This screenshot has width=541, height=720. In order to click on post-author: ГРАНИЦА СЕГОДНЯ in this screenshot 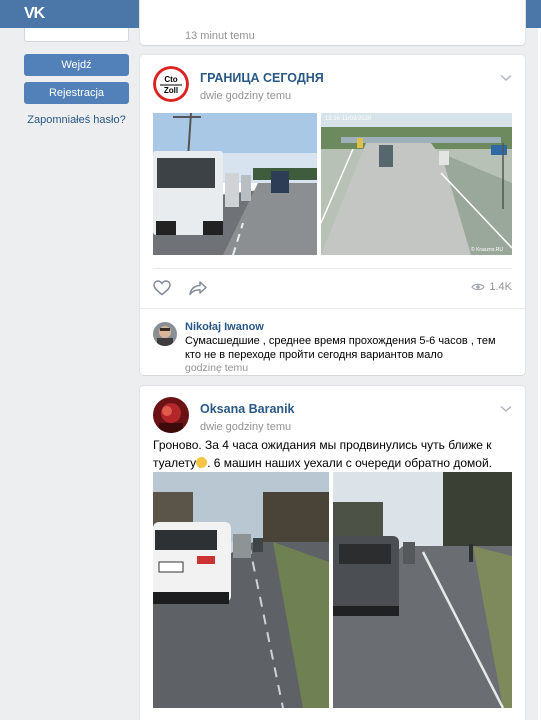, I will do `click(262, 78)`.